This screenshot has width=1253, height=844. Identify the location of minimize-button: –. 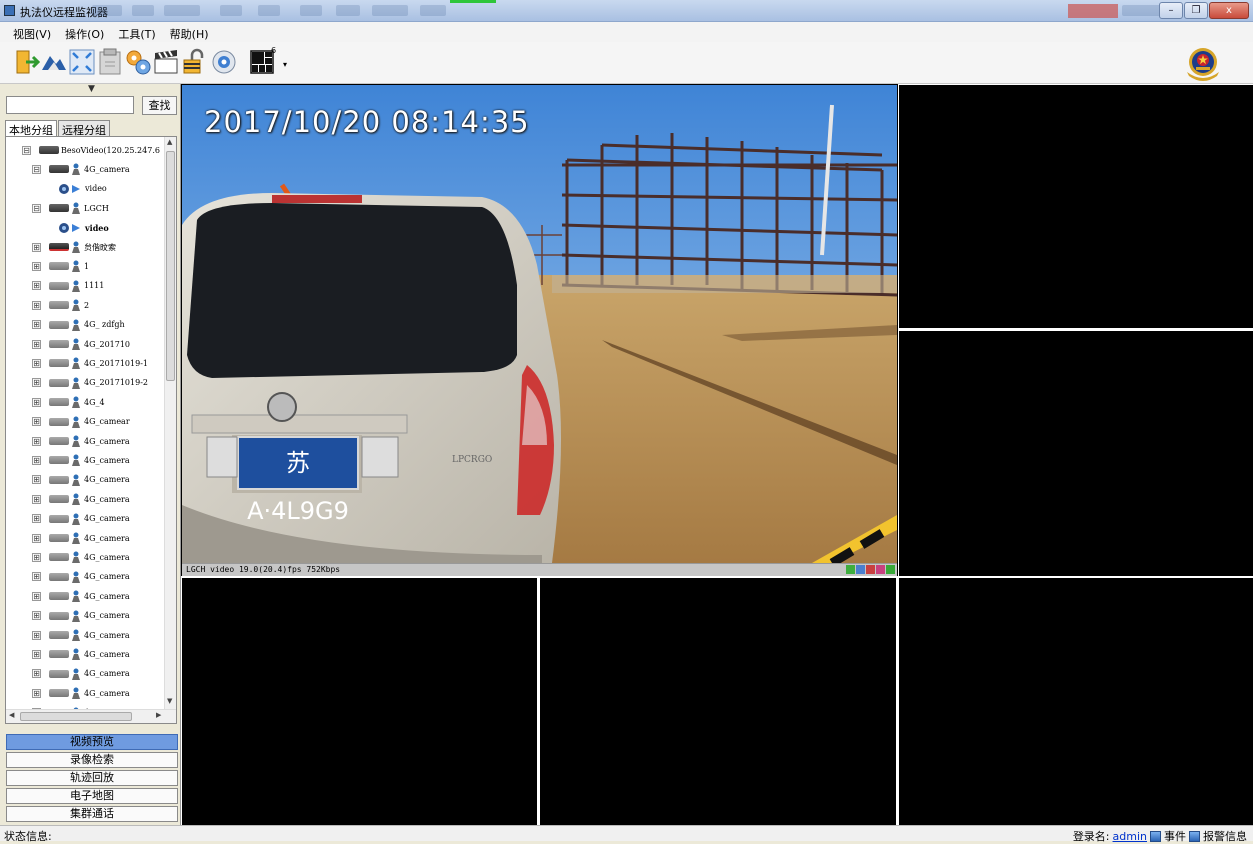
(1171, 10).